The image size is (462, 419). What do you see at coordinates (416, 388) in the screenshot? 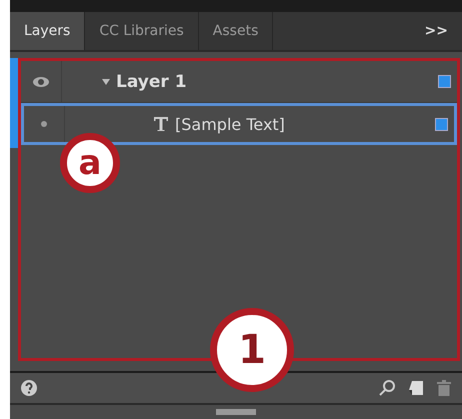
I see `new-layer-icon` at bounding box center [416, 388].